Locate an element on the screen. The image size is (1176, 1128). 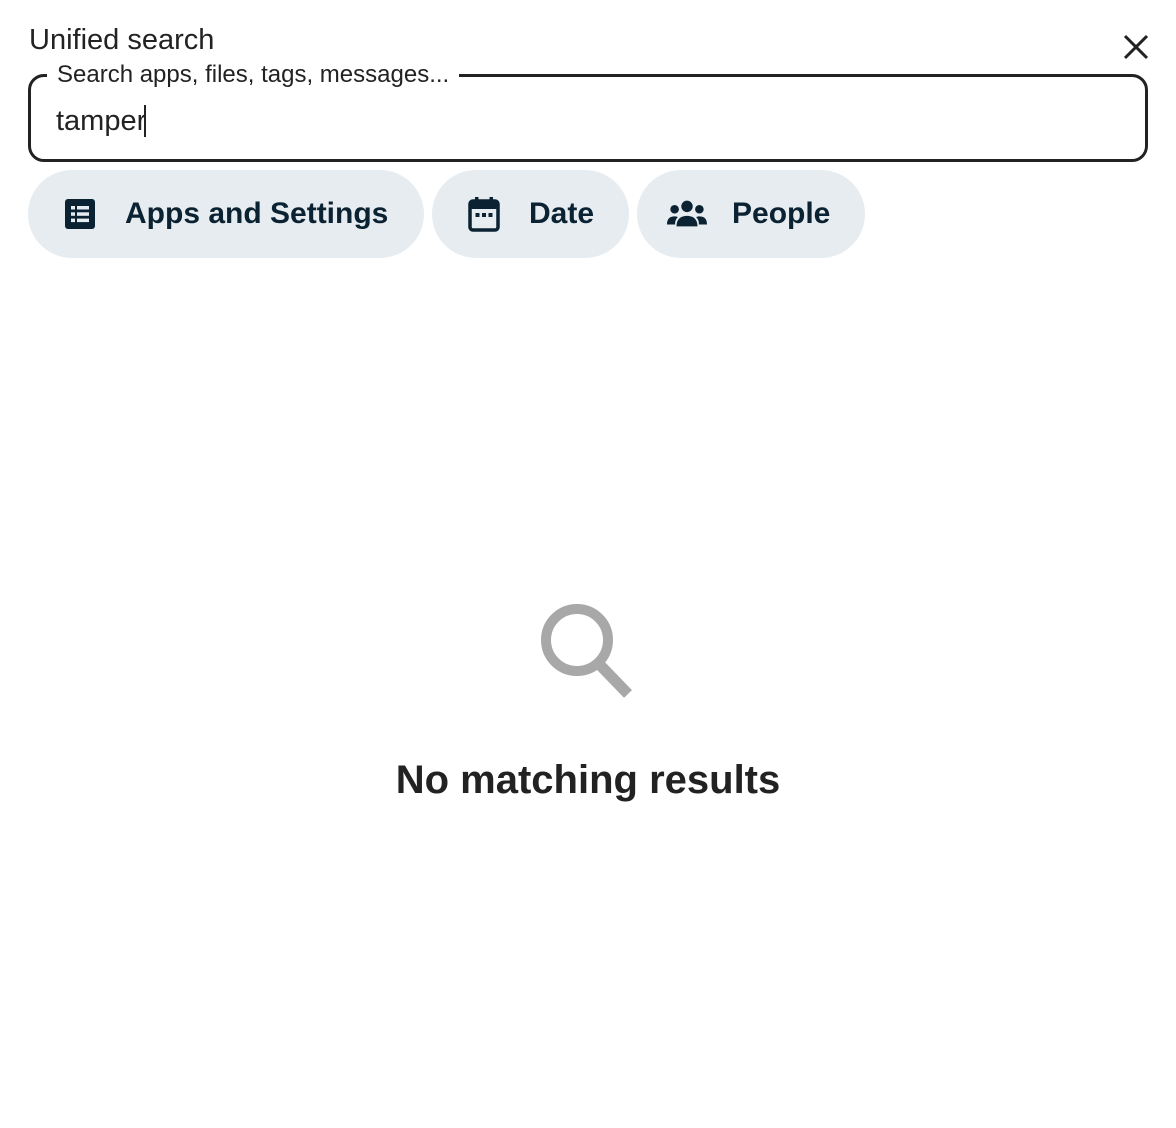
dialog-title: Unified search is located at coordinates (122, 40).